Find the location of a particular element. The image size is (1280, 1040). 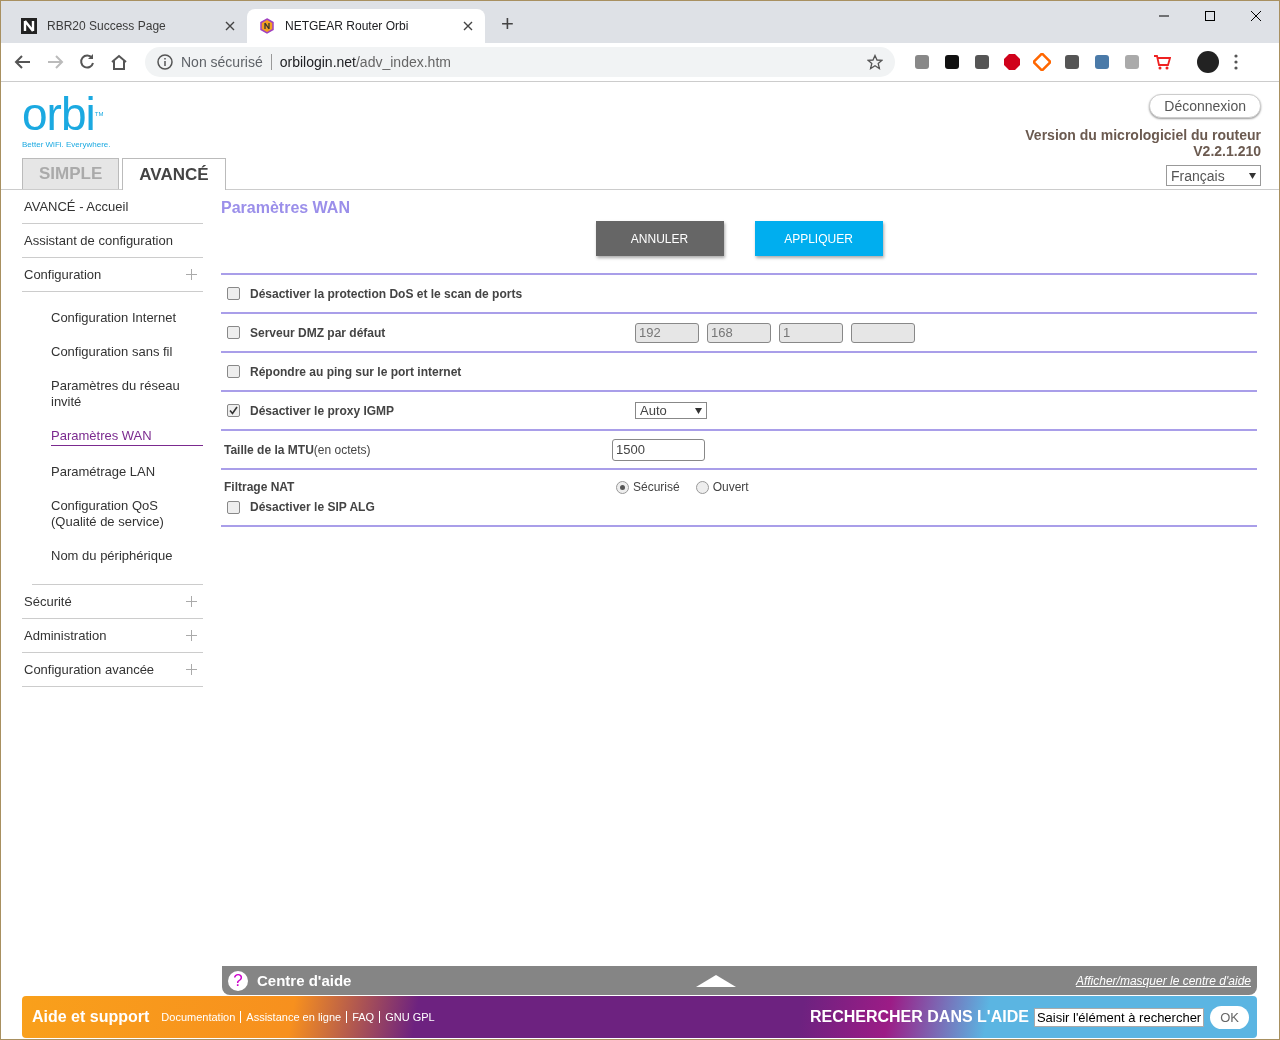

avatar-icon is located at coordinates (1208, 62).